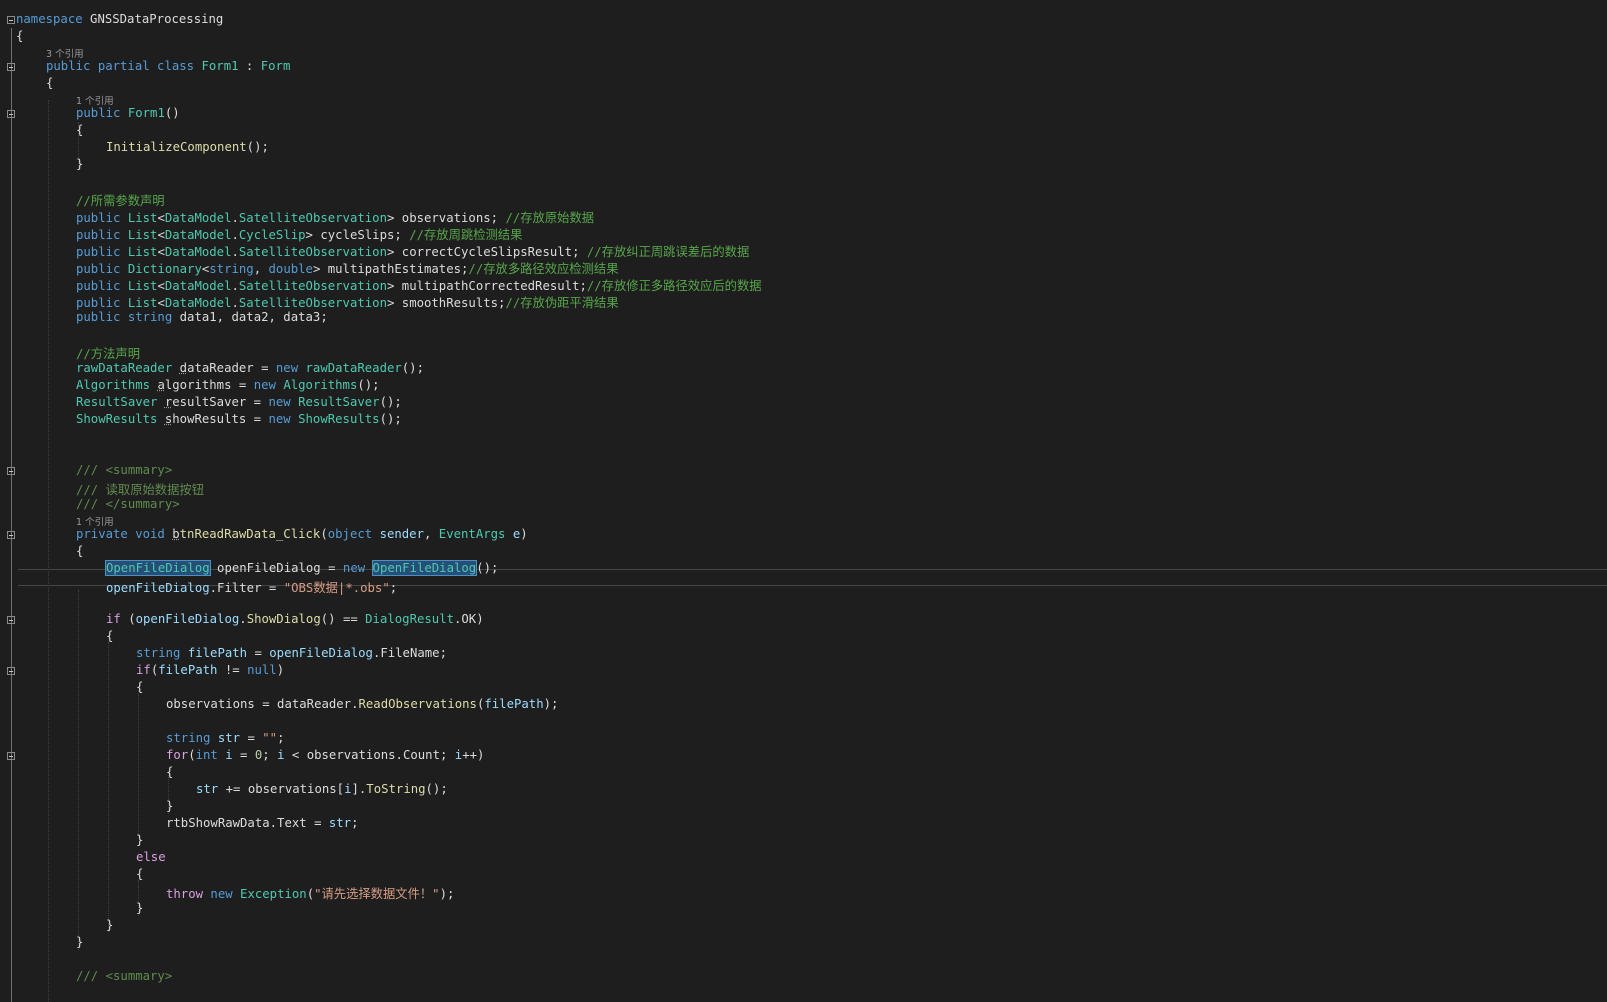 Image resolution: width=1607 pixels, height=1002 pixels. Describe the element at coordinates (210, 670) in the screenshot. I see `code-line: if(filePath != null)` at that location.